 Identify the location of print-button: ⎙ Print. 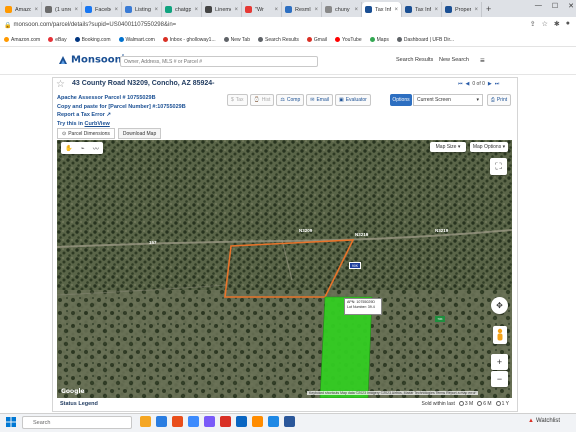
(499, 100).